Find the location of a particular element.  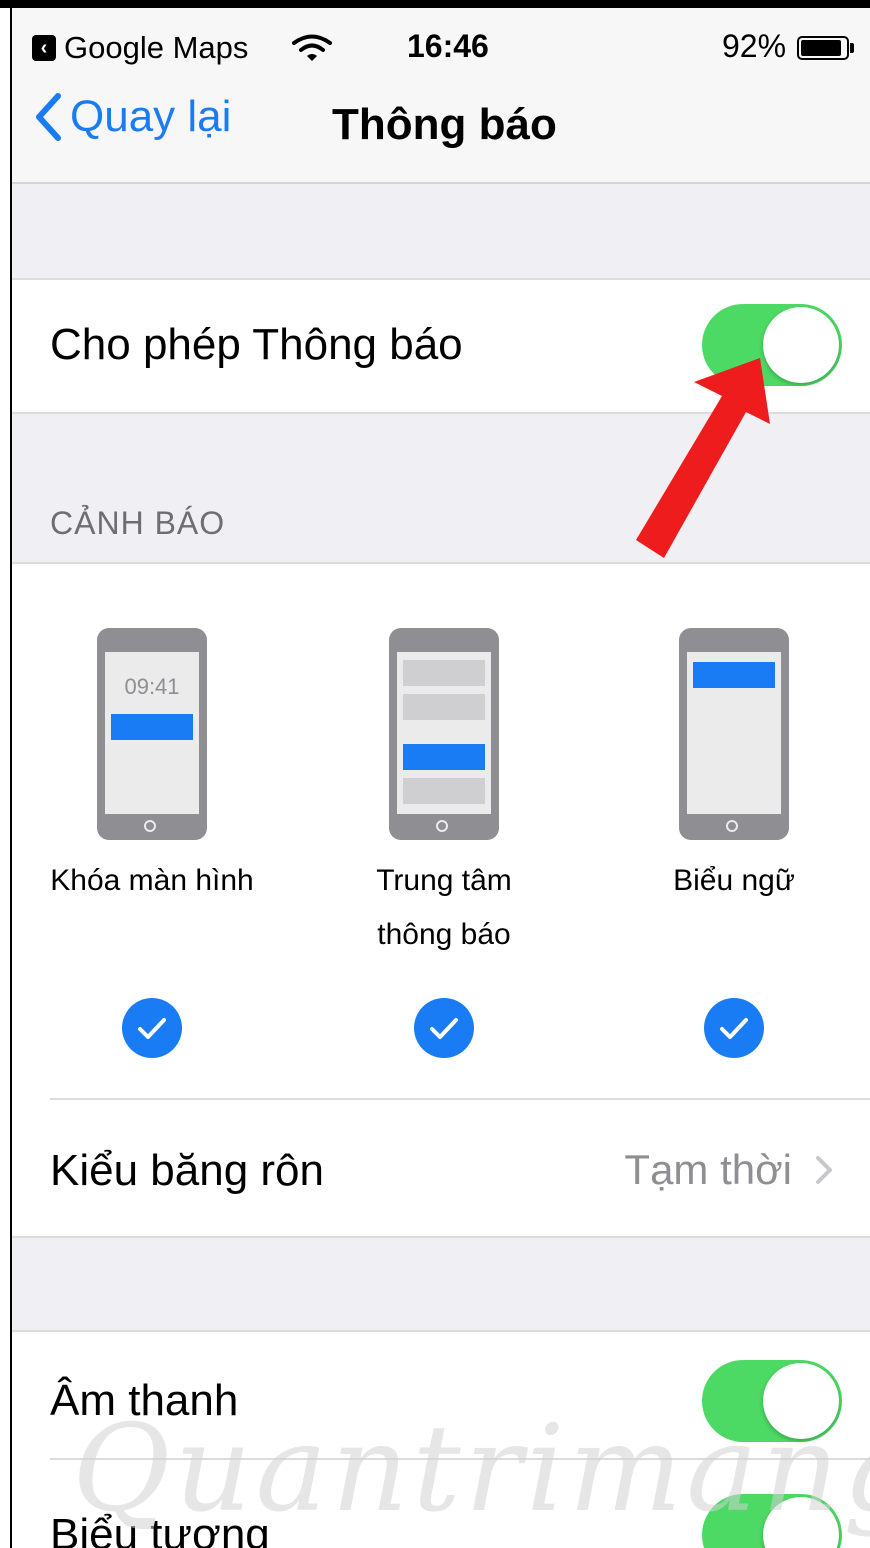

notification-center-text-1: Trung tâm is located at coordinates (444, 880).